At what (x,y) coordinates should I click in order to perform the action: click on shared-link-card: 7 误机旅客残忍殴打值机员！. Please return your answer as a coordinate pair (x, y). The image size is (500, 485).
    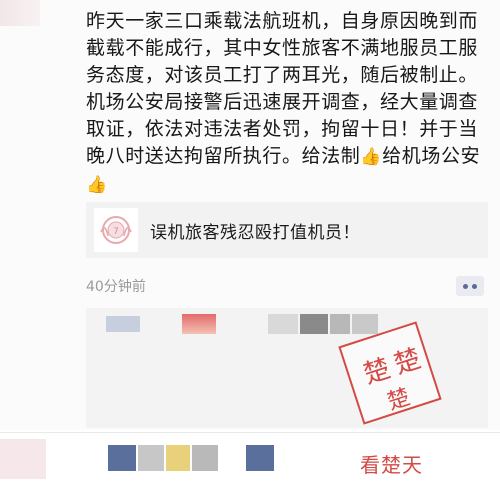
    Looking at the image, I should click on (287, 230).